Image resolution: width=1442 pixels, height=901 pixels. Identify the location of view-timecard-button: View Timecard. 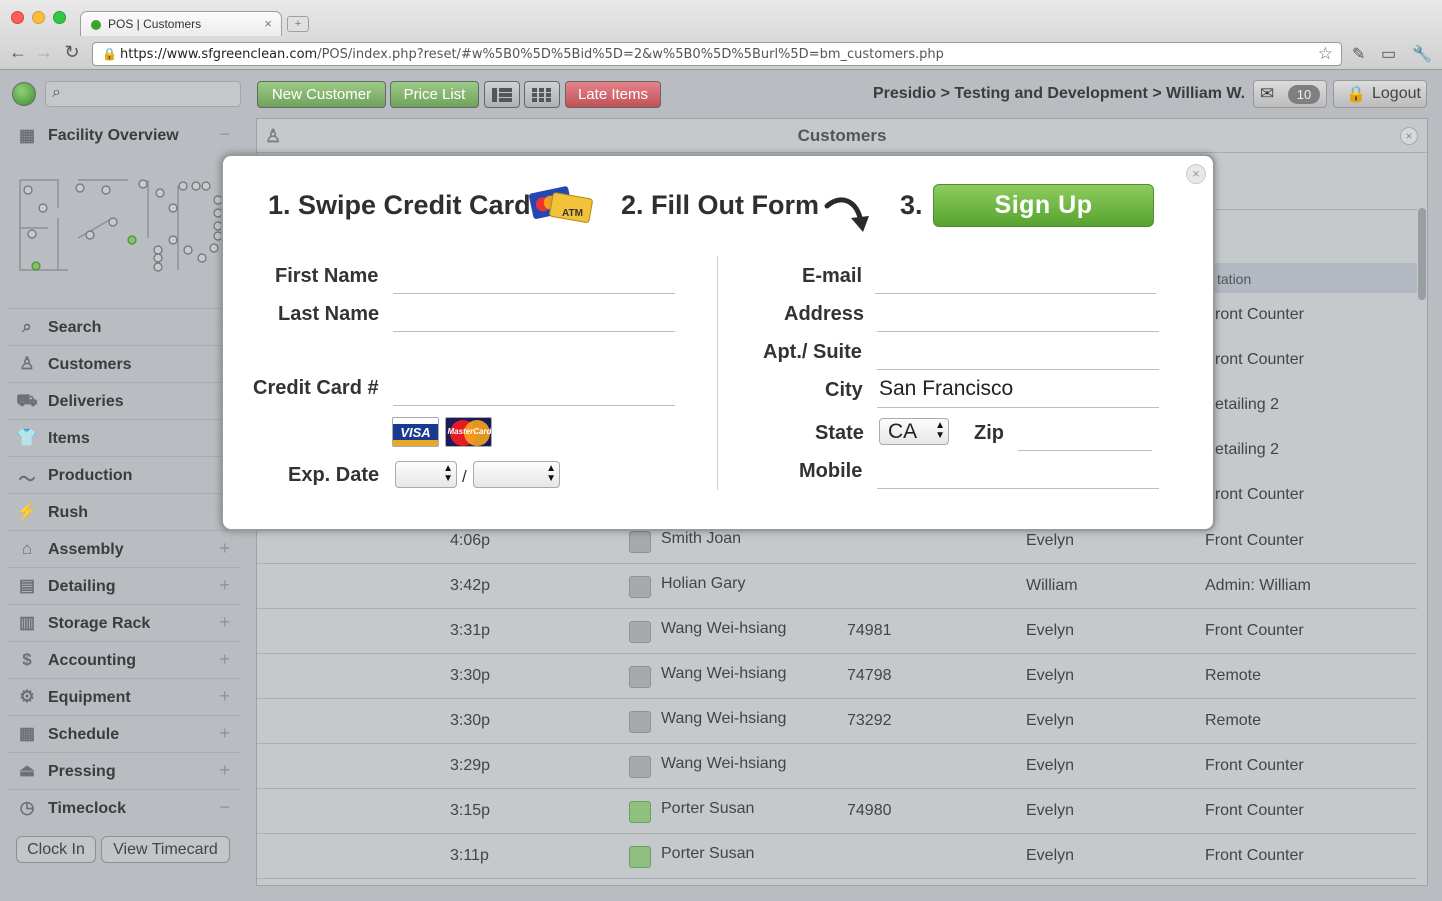
(165, 849).